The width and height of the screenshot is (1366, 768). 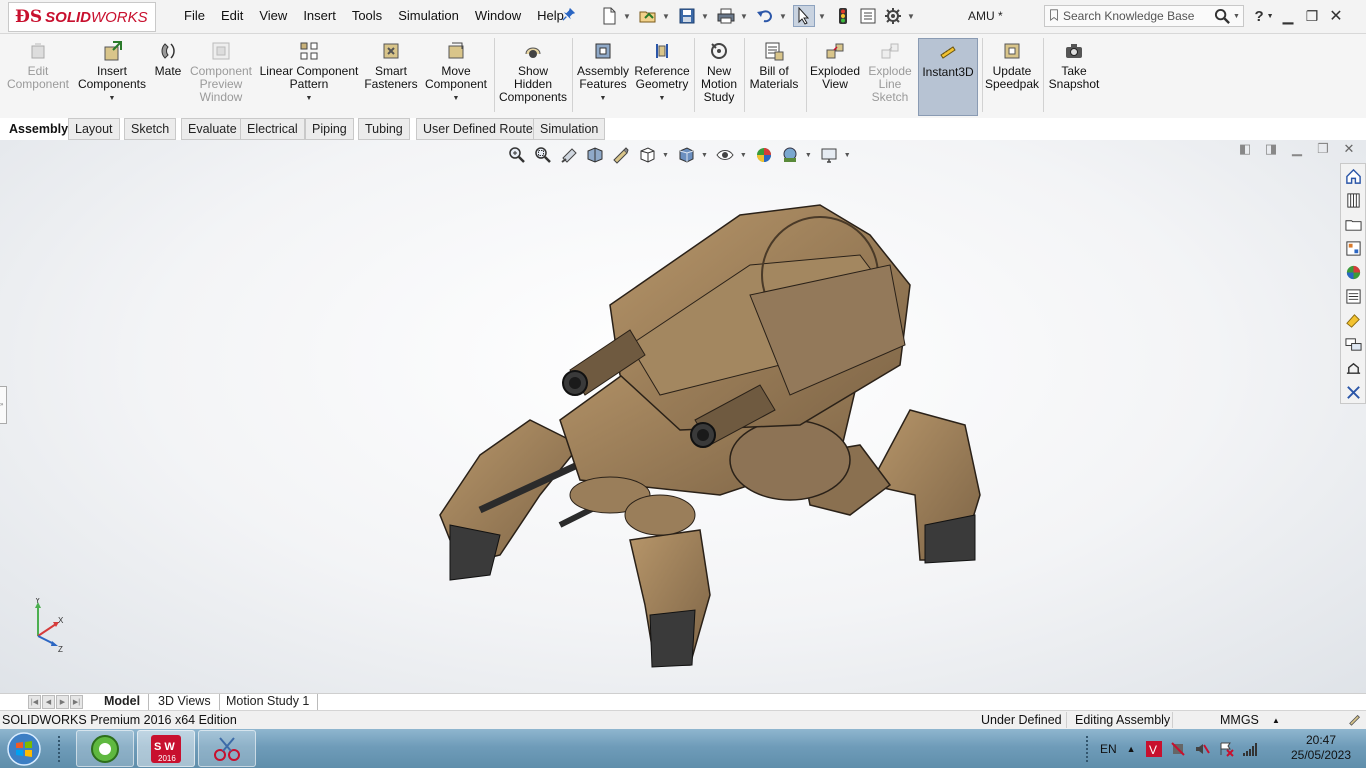 What do you see at coordinates (150, 129) in the screenshot?
I see `tab-sketch: Sketch` at bounding box center [150, 129].